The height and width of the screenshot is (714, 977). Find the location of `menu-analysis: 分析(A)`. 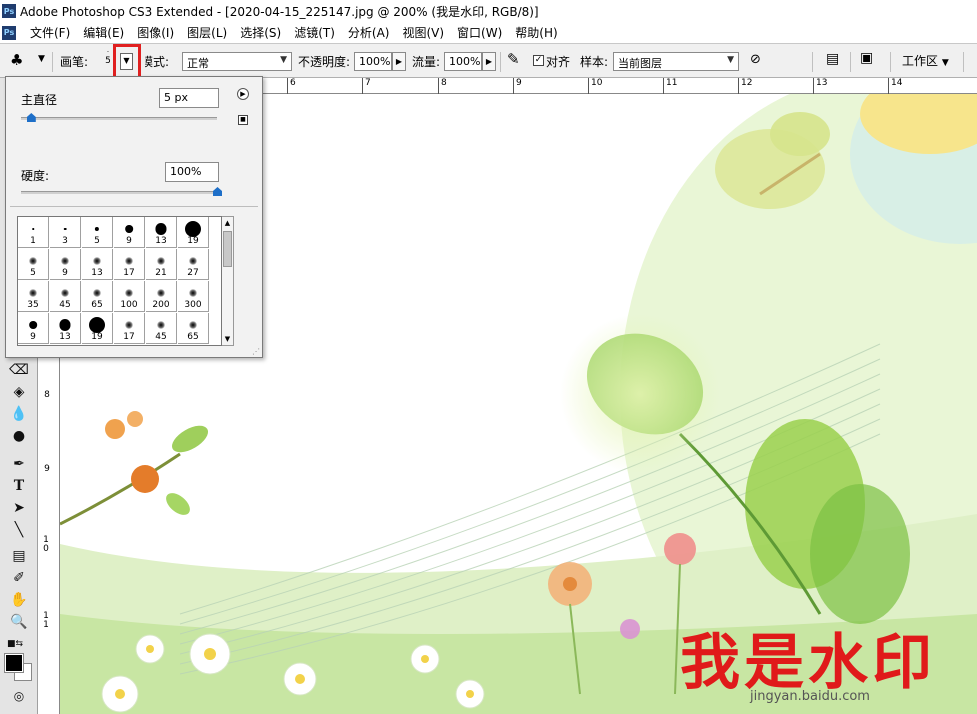

menu-analysis: 分析(A) is located at coordinates (369, 32).